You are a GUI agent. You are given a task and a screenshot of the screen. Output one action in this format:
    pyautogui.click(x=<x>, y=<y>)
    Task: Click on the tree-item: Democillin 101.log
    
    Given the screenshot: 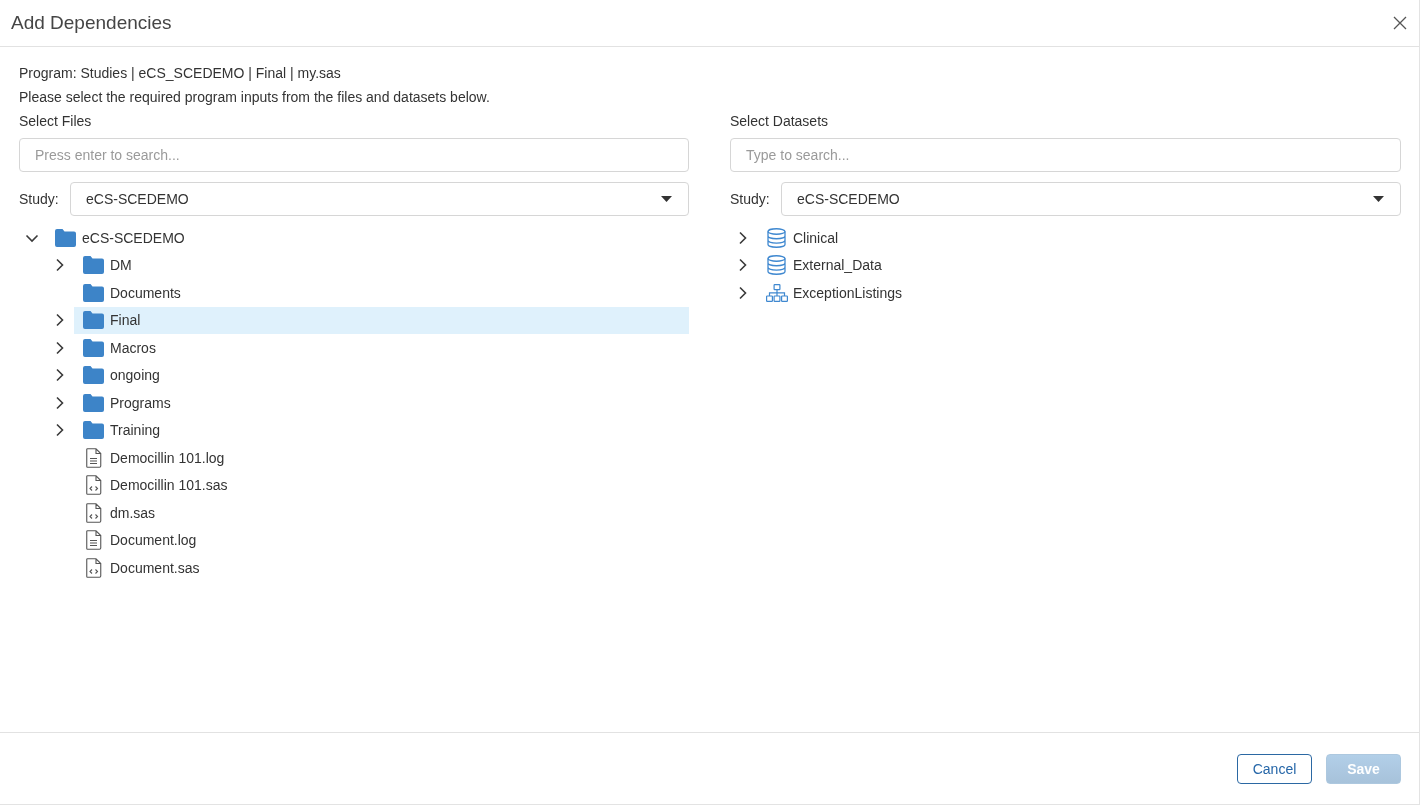 What is the action you would take?
    pyautogui.click(x=381, y=458)
    